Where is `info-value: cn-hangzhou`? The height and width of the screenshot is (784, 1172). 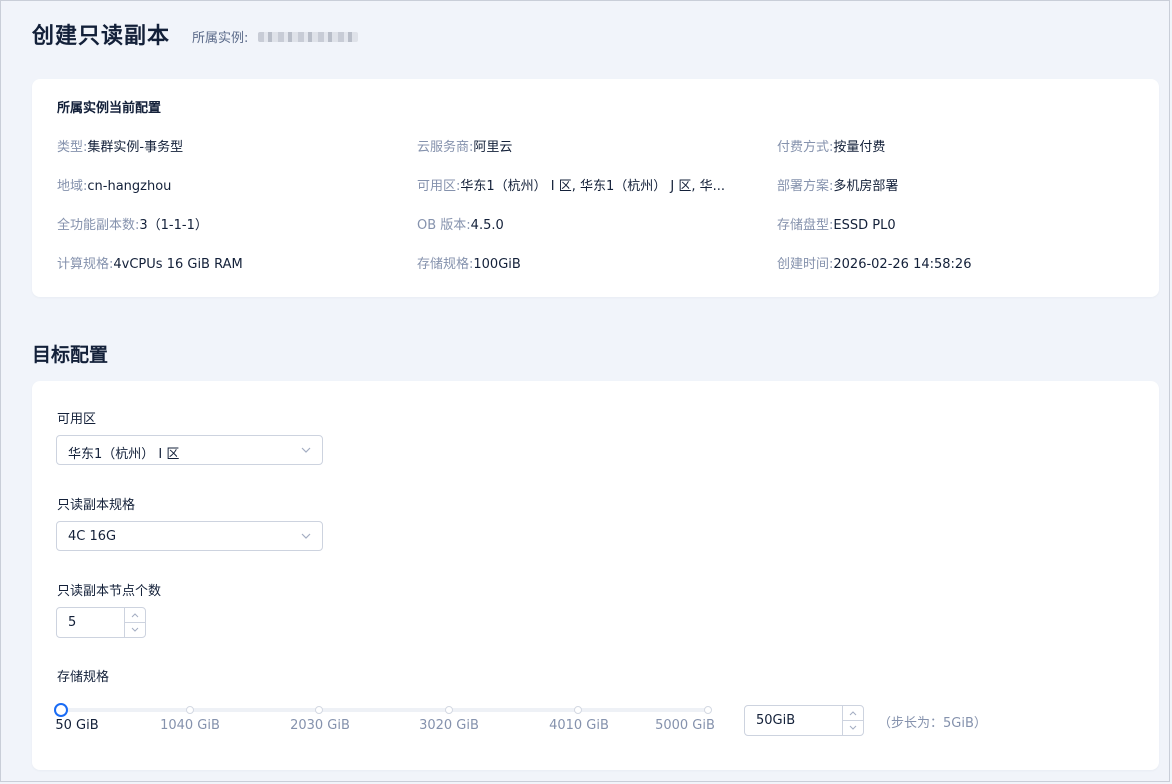
info-value: cn-hangzhou is located at coordinates (129, 186).